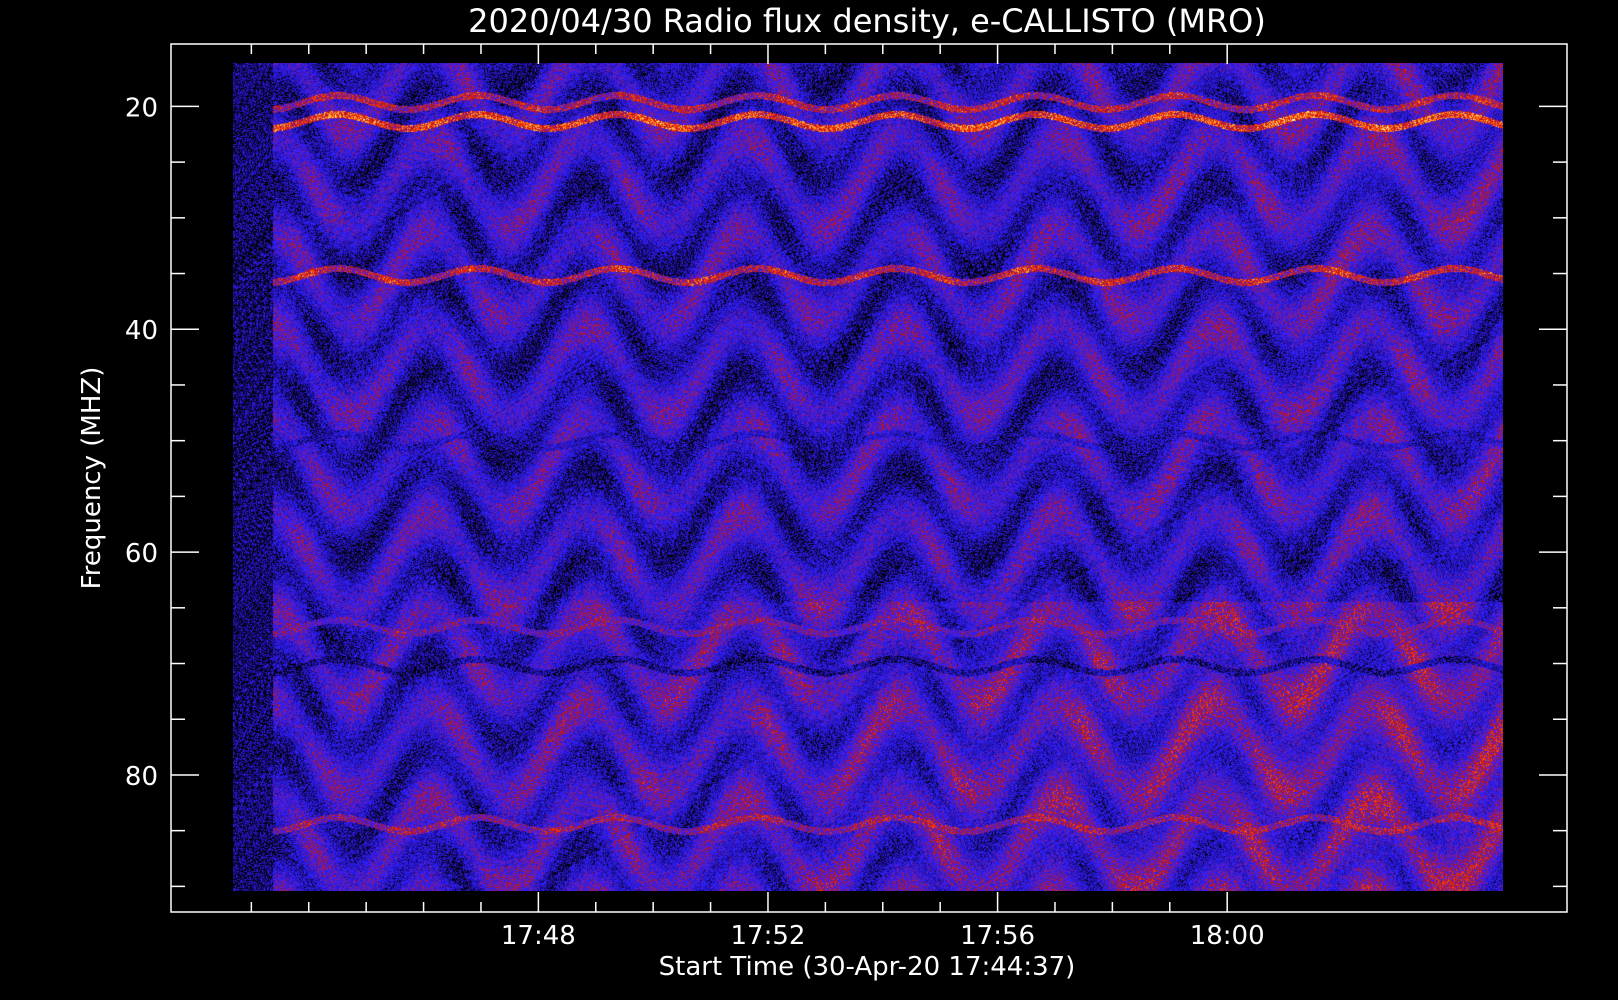 The image size is (1618, 1000). Describe the element at coordinates (141, 777) in the screenshot. I see `y-tick-label: 80` at that location.